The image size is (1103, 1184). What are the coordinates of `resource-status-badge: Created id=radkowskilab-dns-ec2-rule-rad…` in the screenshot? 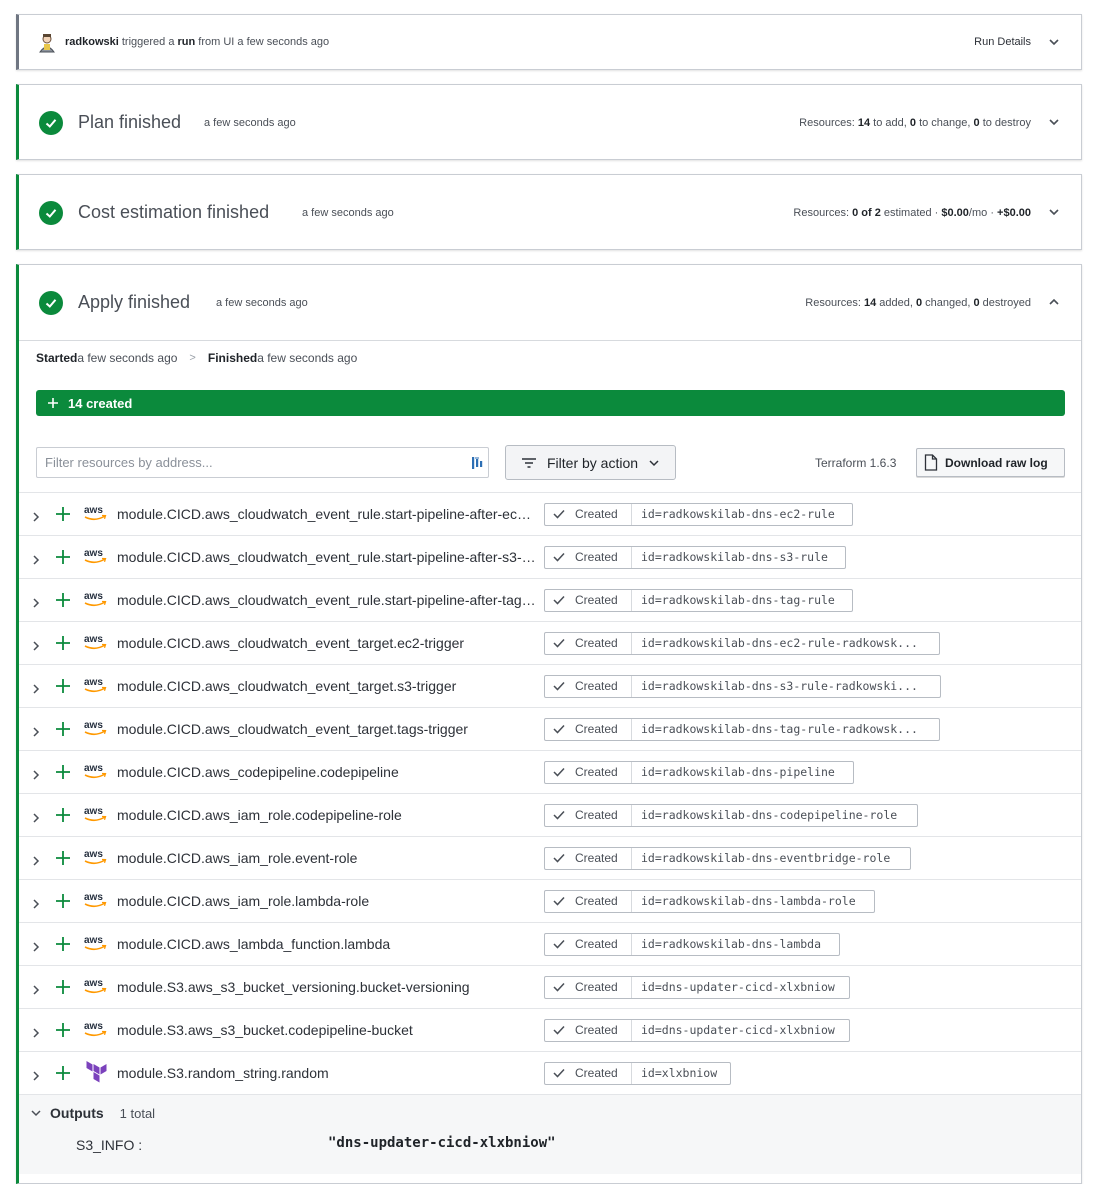 It's located at (742, 643).